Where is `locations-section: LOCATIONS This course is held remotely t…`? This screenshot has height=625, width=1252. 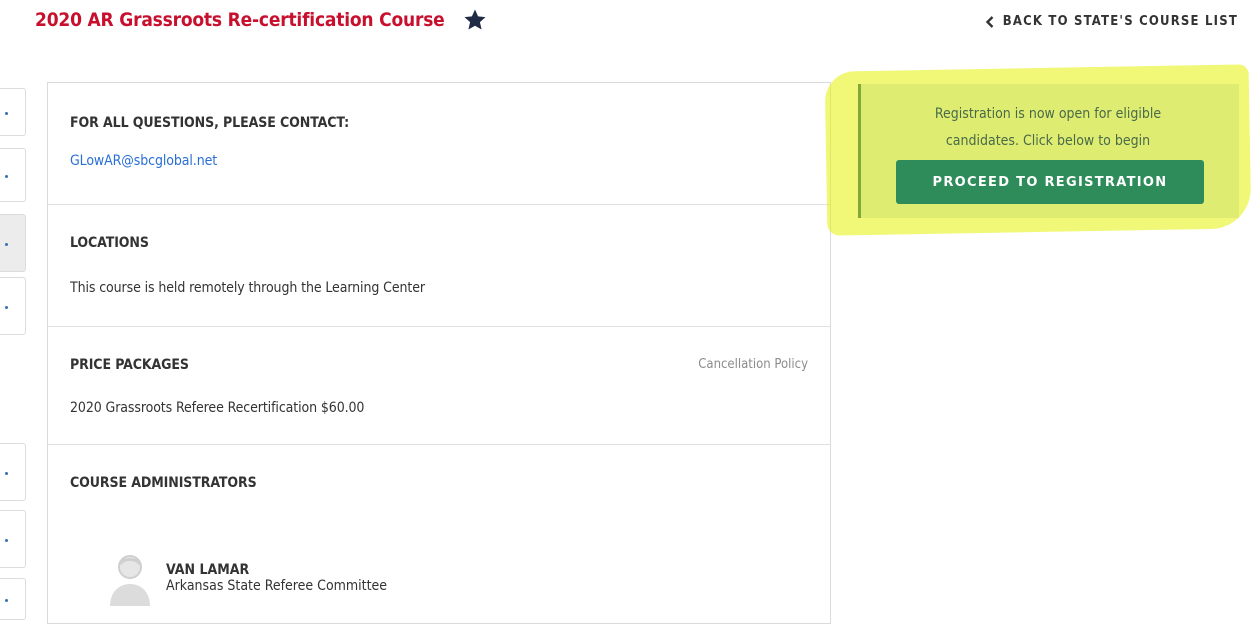
locations-section: LOCATIONS This course is held remotely t… is located at coordinates (439, 266).